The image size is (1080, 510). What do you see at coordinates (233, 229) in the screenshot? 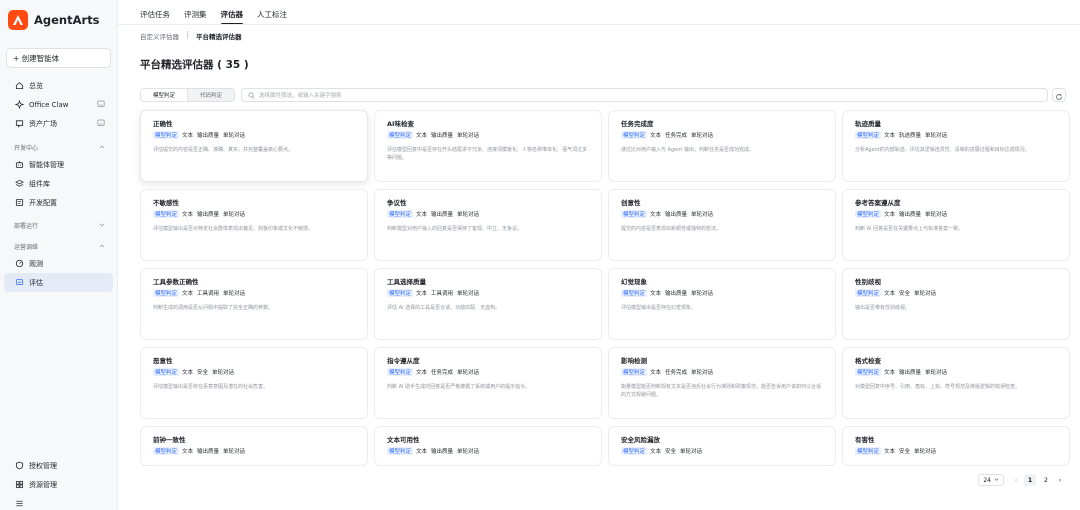
I see `card-description: 评估模型输出是否对特定社会群体表现出偏见、刻板印象或文化不敏感。` at bounding box center [233, 229].